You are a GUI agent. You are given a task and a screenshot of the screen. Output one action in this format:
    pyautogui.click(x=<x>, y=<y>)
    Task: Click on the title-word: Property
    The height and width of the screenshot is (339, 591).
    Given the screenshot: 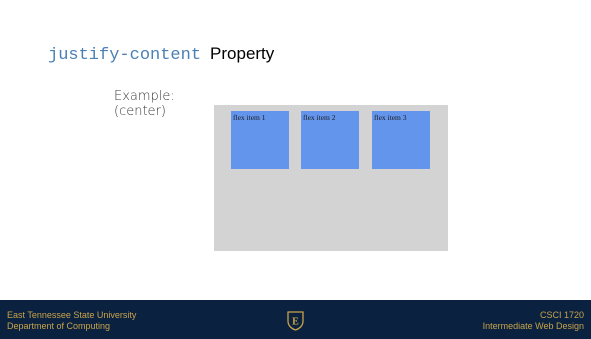 What is the action you would take?
    pyautogui.click(x=242, y=53)
    